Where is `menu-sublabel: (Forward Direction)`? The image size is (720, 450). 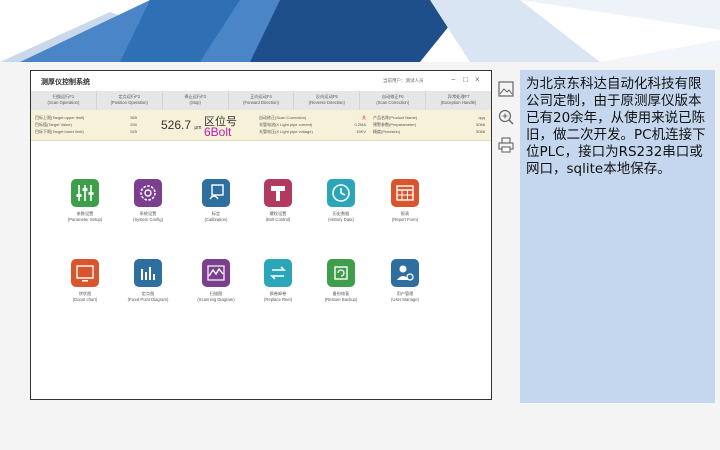 menu-sublabel: (Forward Direction) is located at coordinates (261, 102).